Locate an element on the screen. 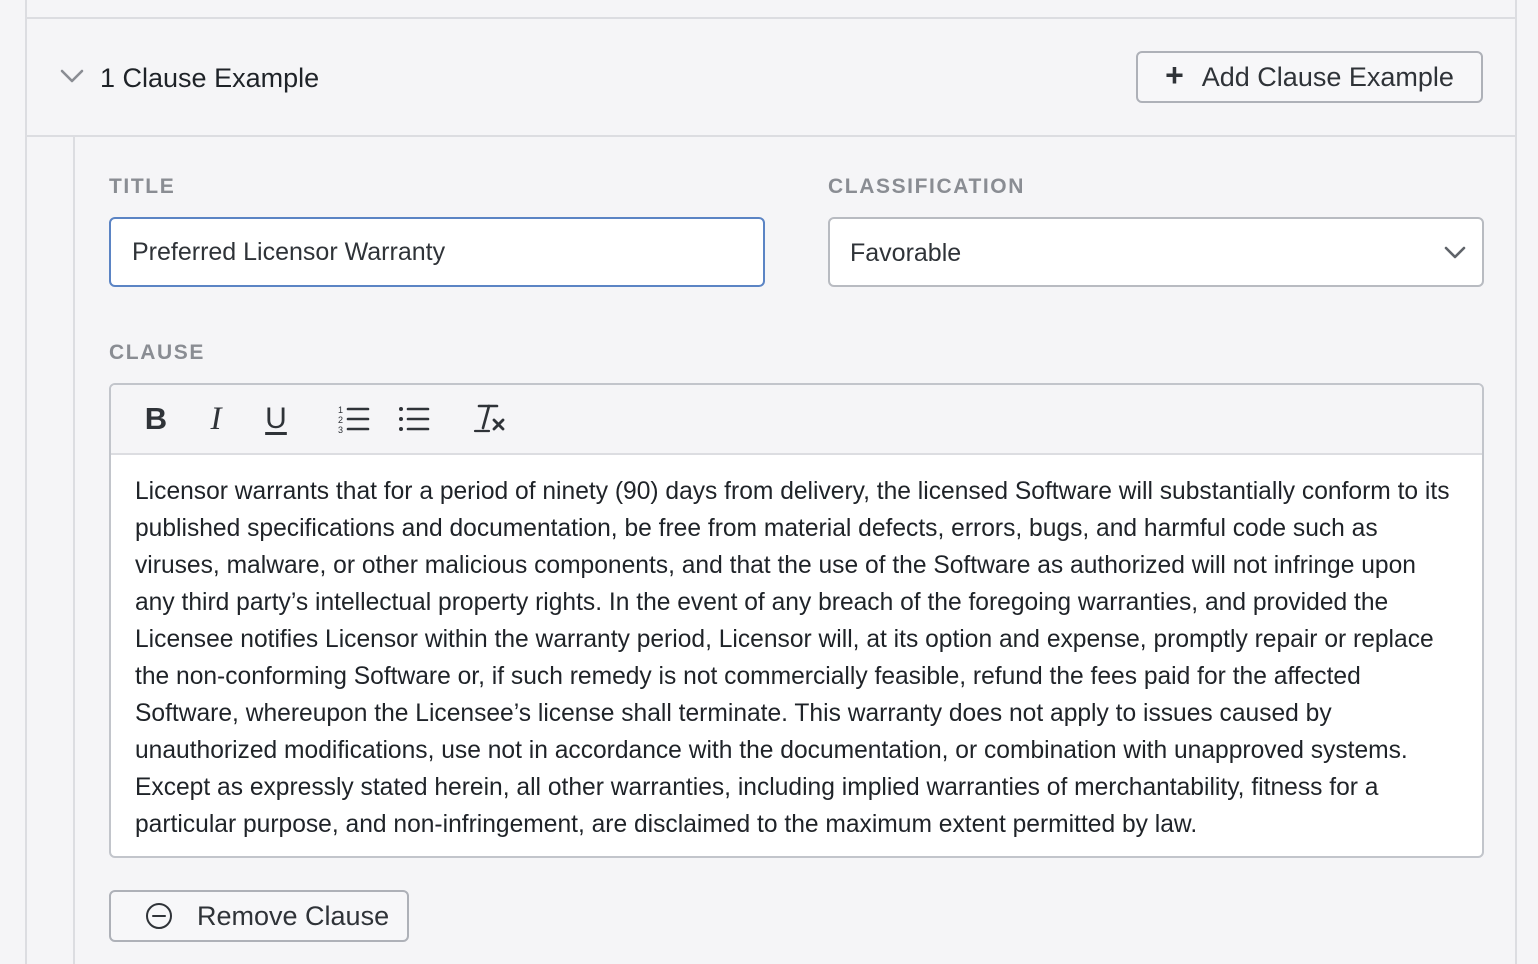 Image resolution: width=1538 pixels, height=964 pixels. ordered-list-button: 1 2 3 is located at coordinates (354, 419).